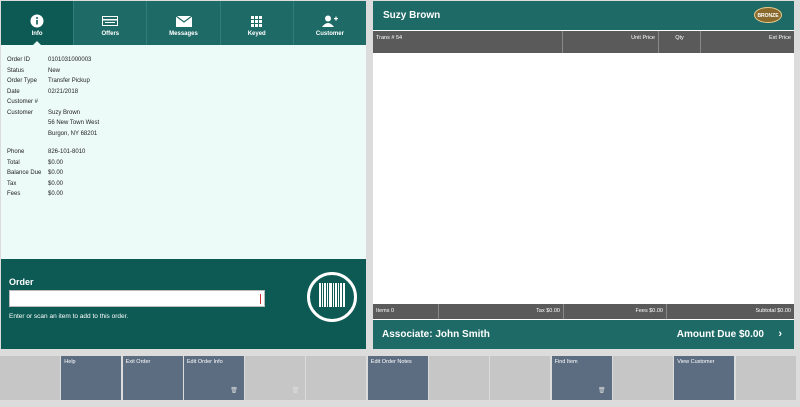  I want to click on customer-address-line2: Burgon, NY 68201, so click(73, 133).